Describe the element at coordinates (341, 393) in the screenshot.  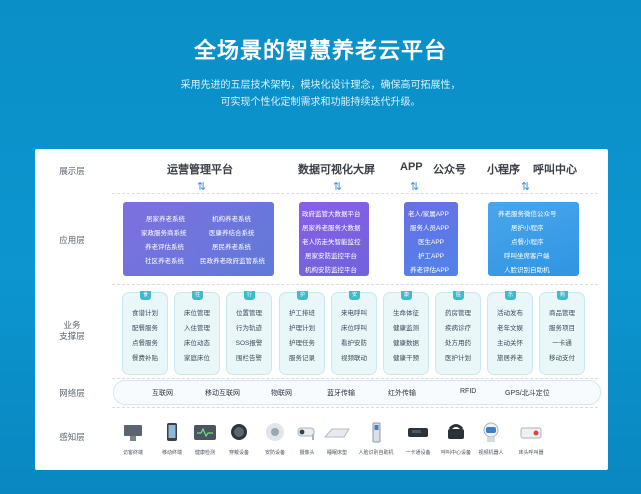
I see `network-item: 蓝牙传输` at that location.